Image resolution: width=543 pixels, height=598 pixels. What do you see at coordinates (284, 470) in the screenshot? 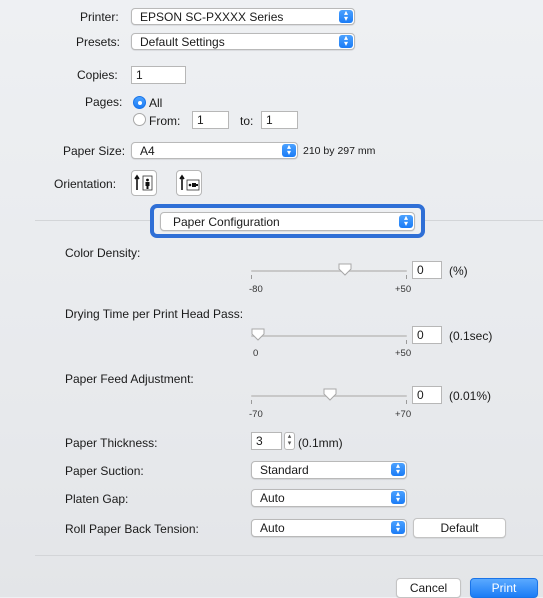
I see `paper-suction-value: Standard` at bounding box center [284, 470].